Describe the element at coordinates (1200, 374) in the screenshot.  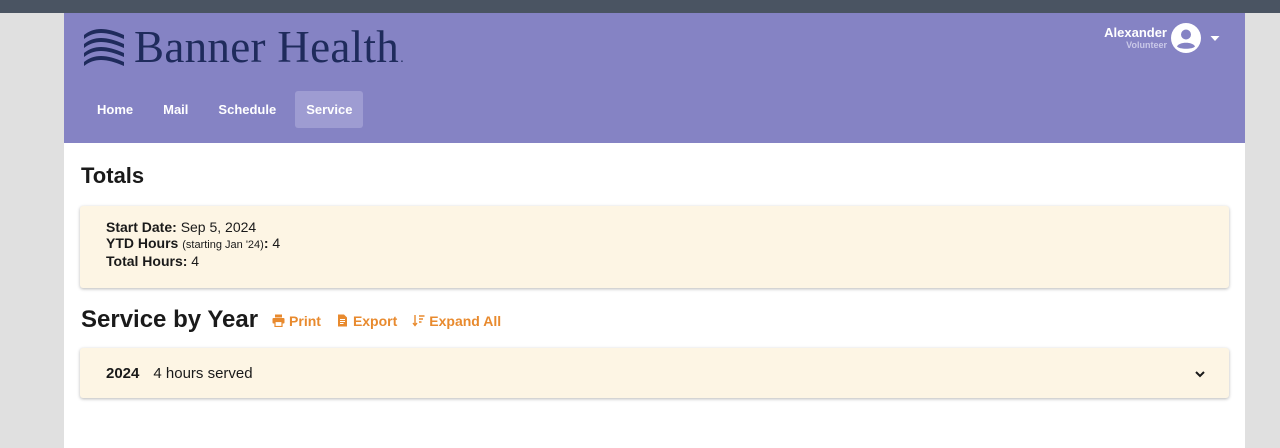
I see `chevron-down-icon` at that location.